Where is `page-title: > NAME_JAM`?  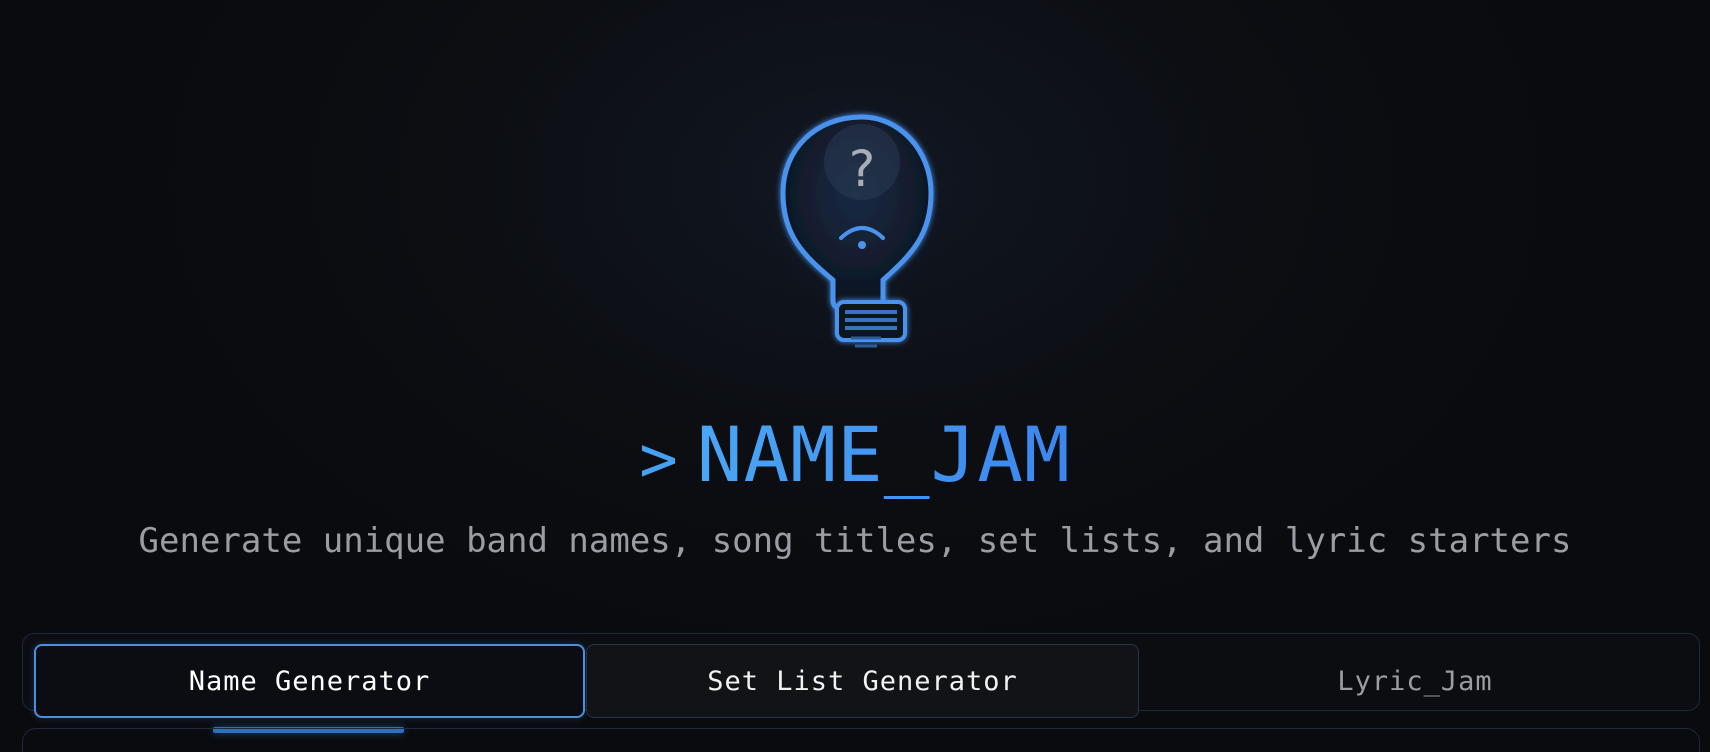 page-title: > NAME_JAM is located at coordinates (855, 457).